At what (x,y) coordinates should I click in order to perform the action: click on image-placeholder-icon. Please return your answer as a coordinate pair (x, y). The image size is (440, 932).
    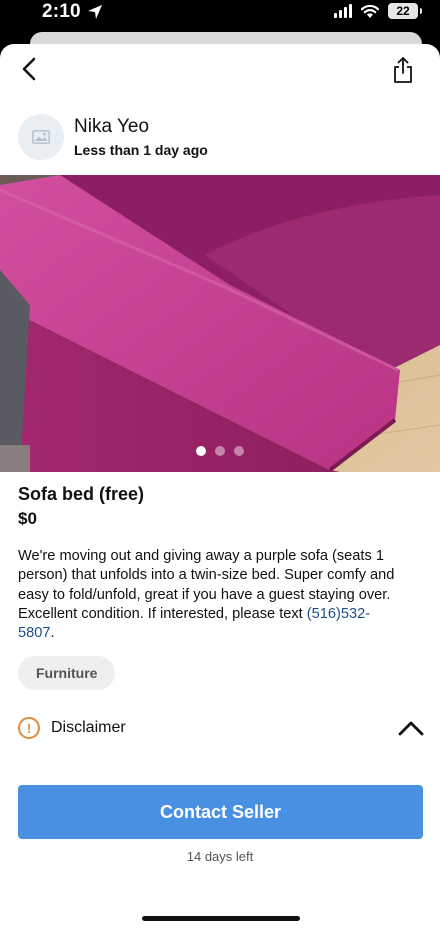
    Looking at the image, I should click on (41, 137).